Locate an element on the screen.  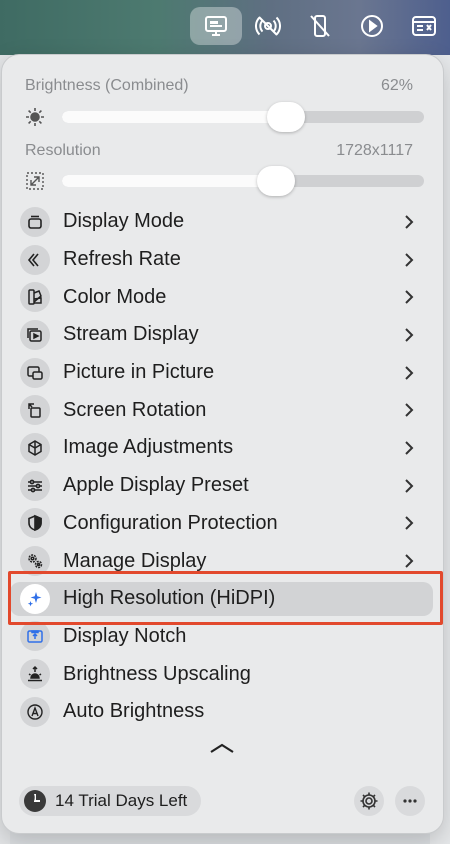
settings-button is located at coordinates (369, 801).